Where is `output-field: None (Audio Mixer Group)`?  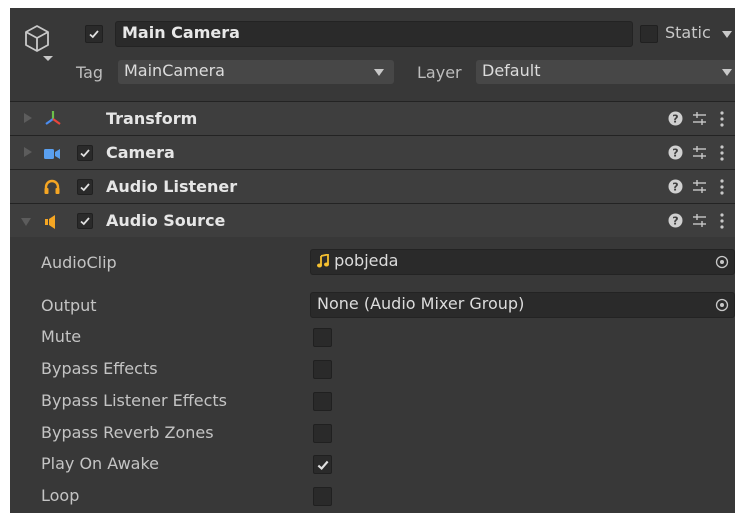 output-field: None (Audio Mixer Group) is located at coordinates (522, 305).